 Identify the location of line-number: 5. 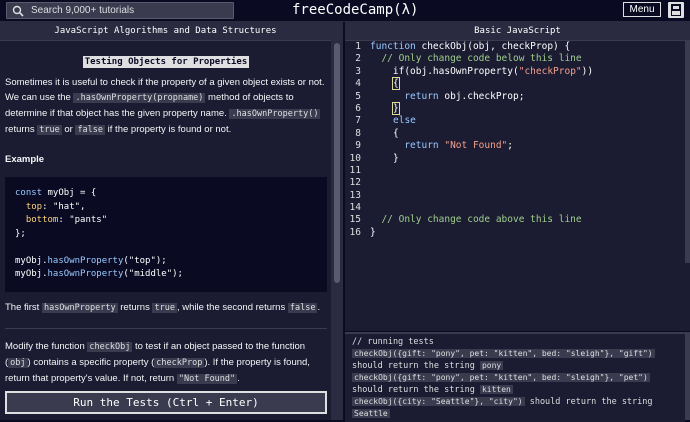
(358, 96).